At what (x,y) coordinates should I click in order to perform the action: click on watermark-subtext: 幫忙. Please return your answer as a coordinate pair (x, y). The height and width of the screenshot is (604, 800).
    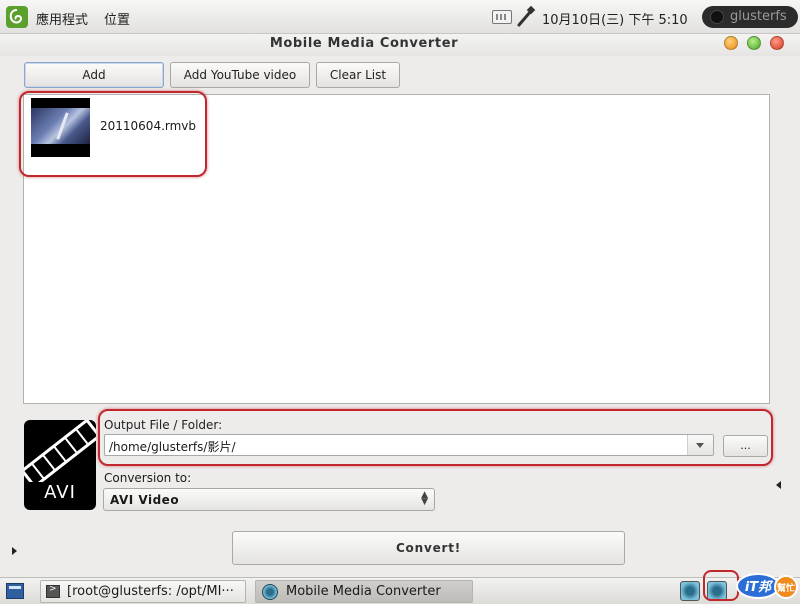
    Looking at the image, I should click on (786, 588).